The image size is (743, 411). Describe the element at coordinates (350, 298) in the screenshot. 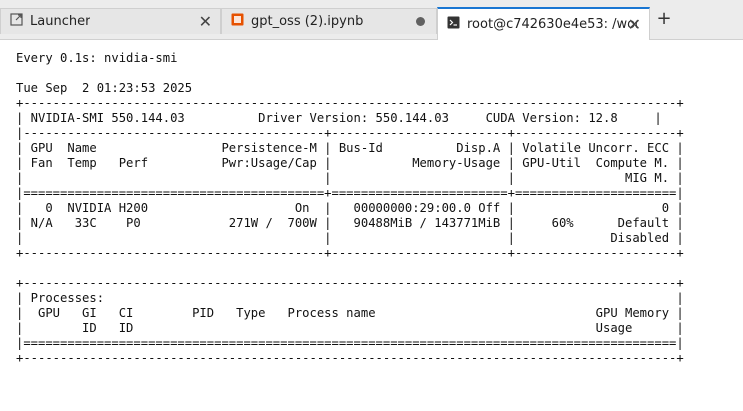

I see `terminal-line: | Processes: |` at that location.